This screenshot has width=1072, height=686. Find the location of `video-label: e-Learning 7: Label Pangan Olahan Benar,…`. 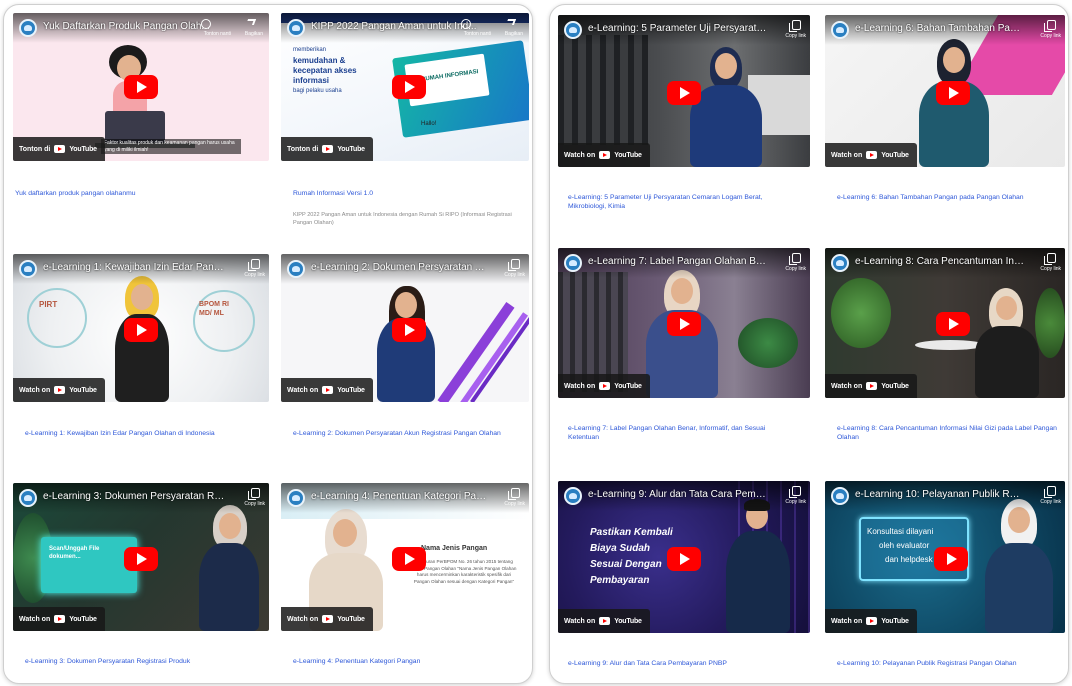

video-label: e-Learning 7: Label Pangan Olahan Benar,… is located at coordinates (683, 433).